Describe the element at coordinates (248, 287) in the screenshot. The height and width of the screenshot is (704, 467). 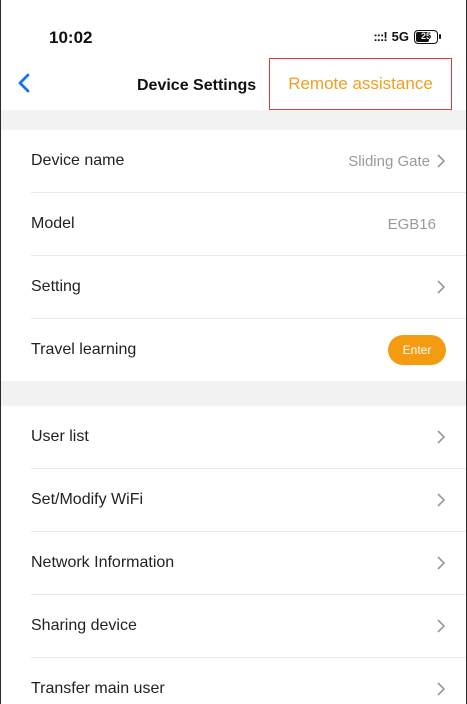
I see `setting-row: Setting` at that location.